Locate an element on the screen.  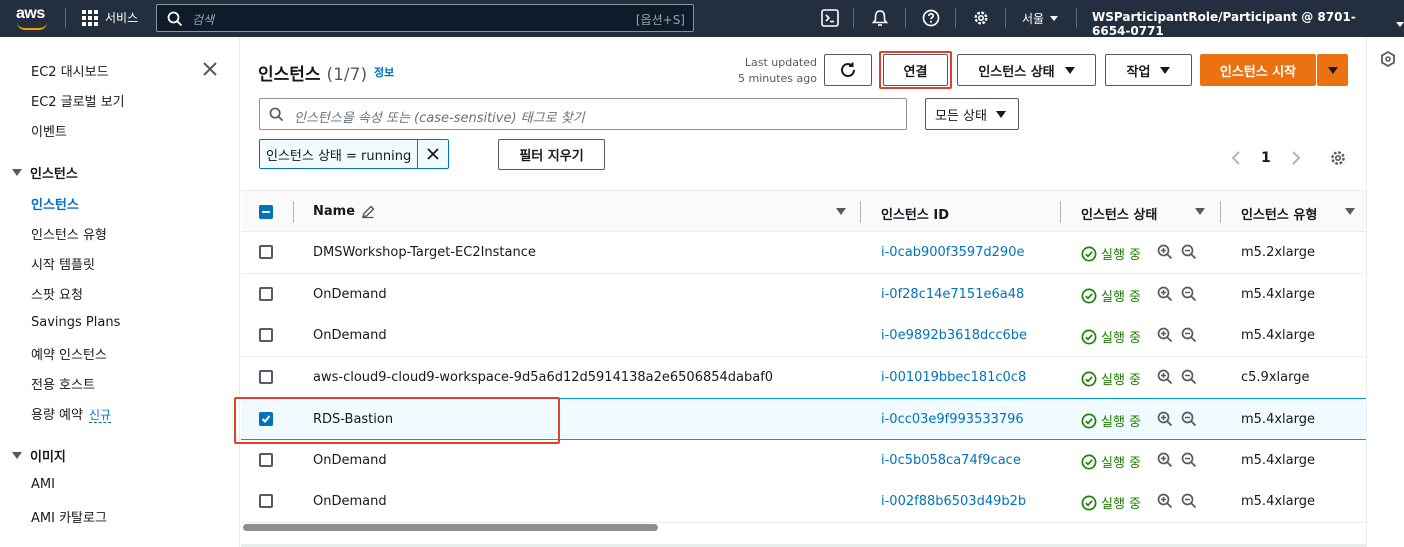
new-badge: 신규 is located at coordinates (100, 415).